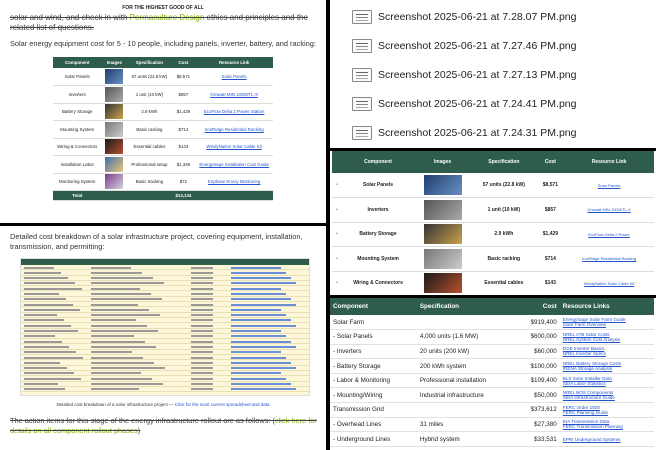 This screenshot has width=656, height=450. I want to click on resource-link: IRENA Storage Analysis, so click(607, 368).